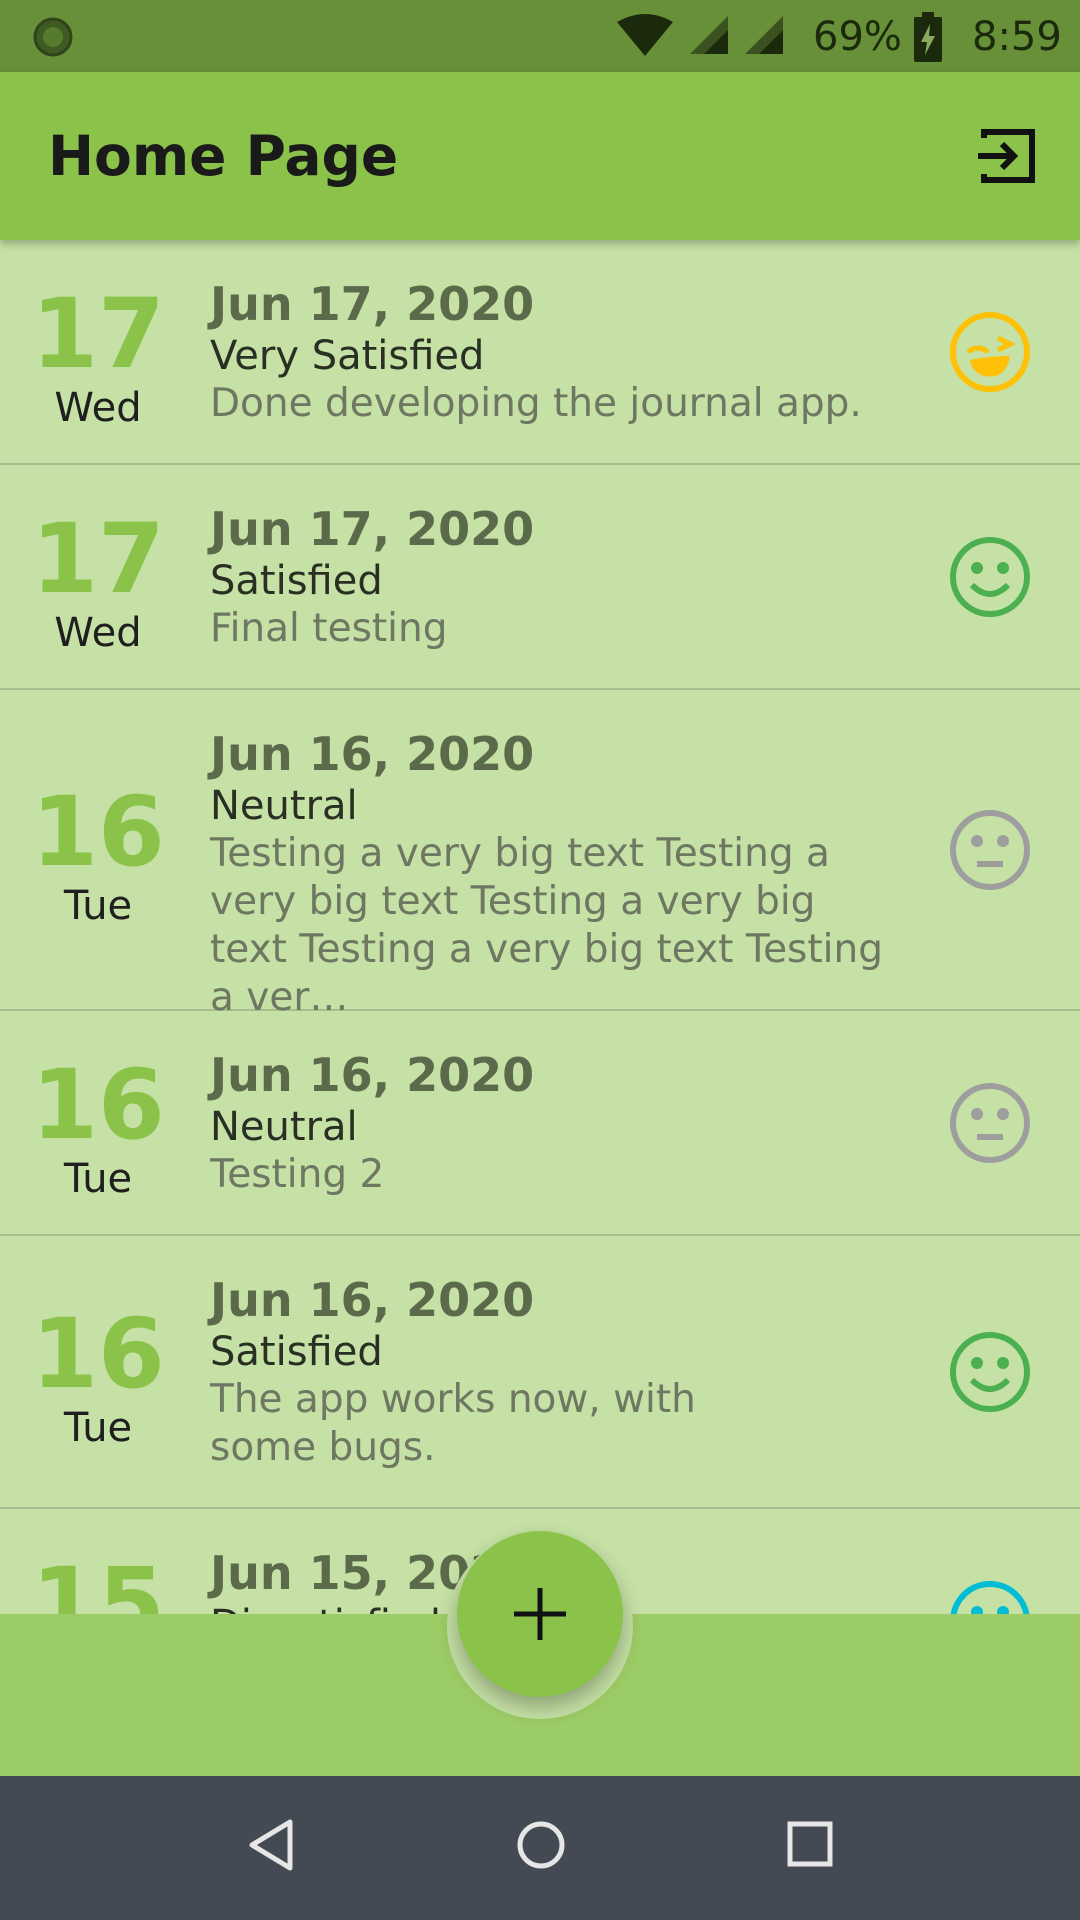 The height and width of the screenshot is (1920, 1080). I want to click on battery-charging-icon, so click(928, 37).